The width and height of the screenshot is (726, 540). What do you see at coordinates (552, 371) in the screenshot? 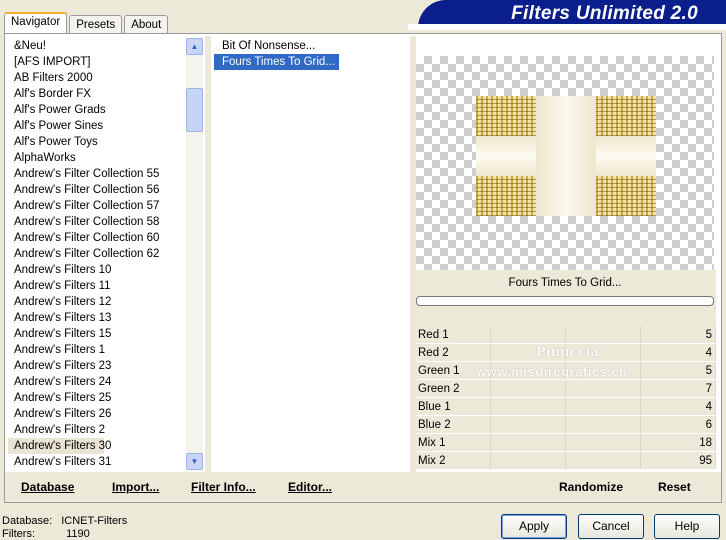
I see `watermark-url: www.misdiregrafies.eu` at bounding box center [552, 371].